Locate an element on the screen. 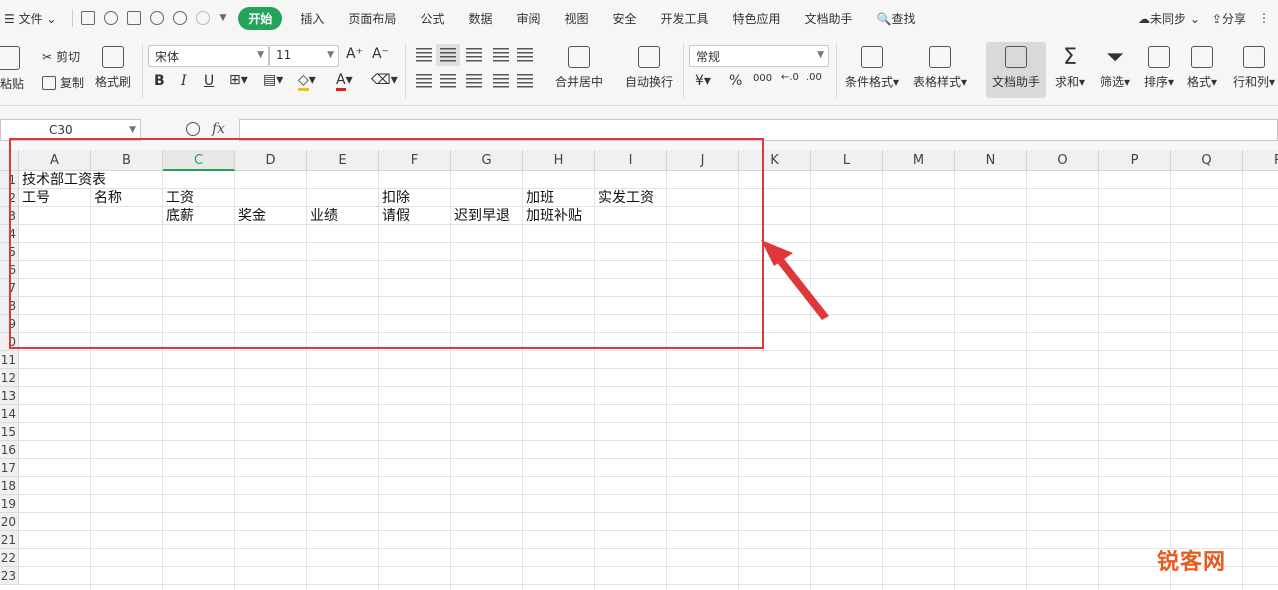 This screenshot has height=590, width=1278. sort-button: 排序▾ is located at coordinates (1159, 68).